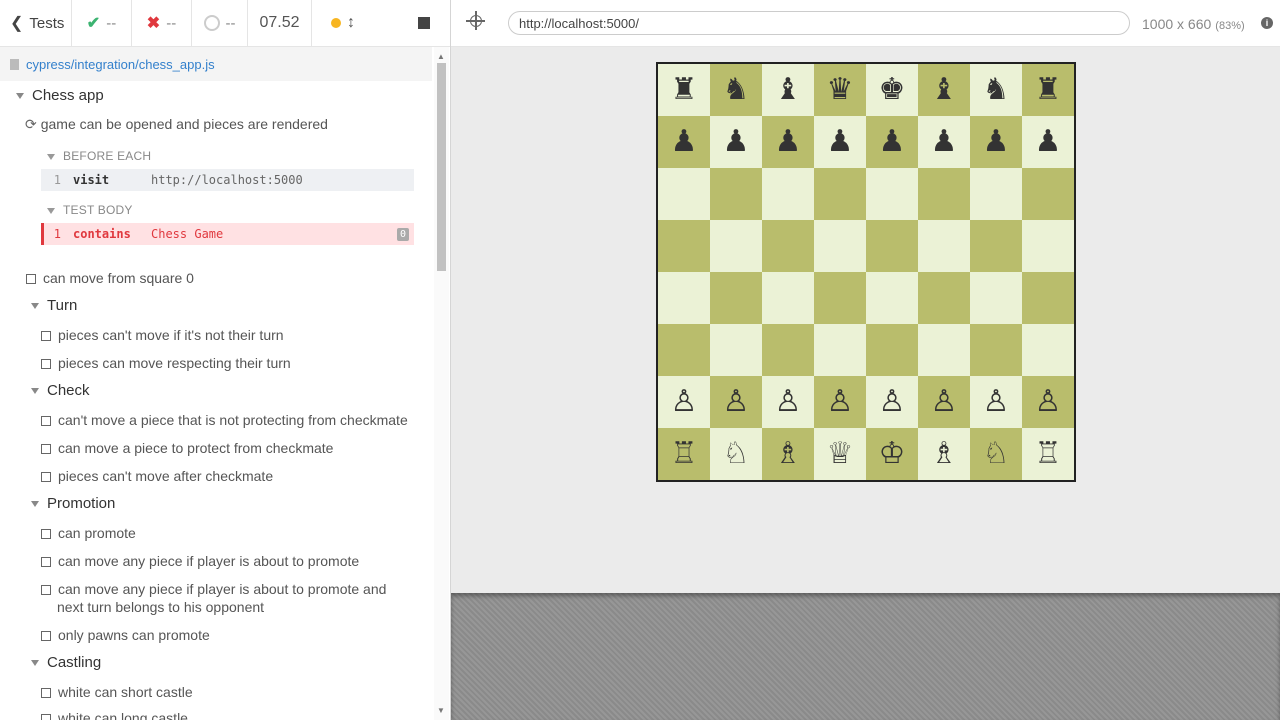 The height and width of the screenshot is (720, 1280). Describe the element at coordinates (996, 90) in the screenshot. I see `chess-piece: ♞` at that location.